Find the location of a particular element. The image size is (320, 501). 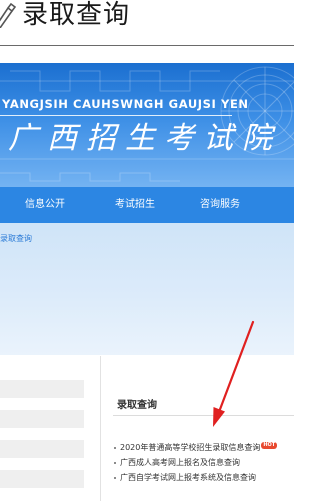

caption-divider is located at coordinates (147, 45).